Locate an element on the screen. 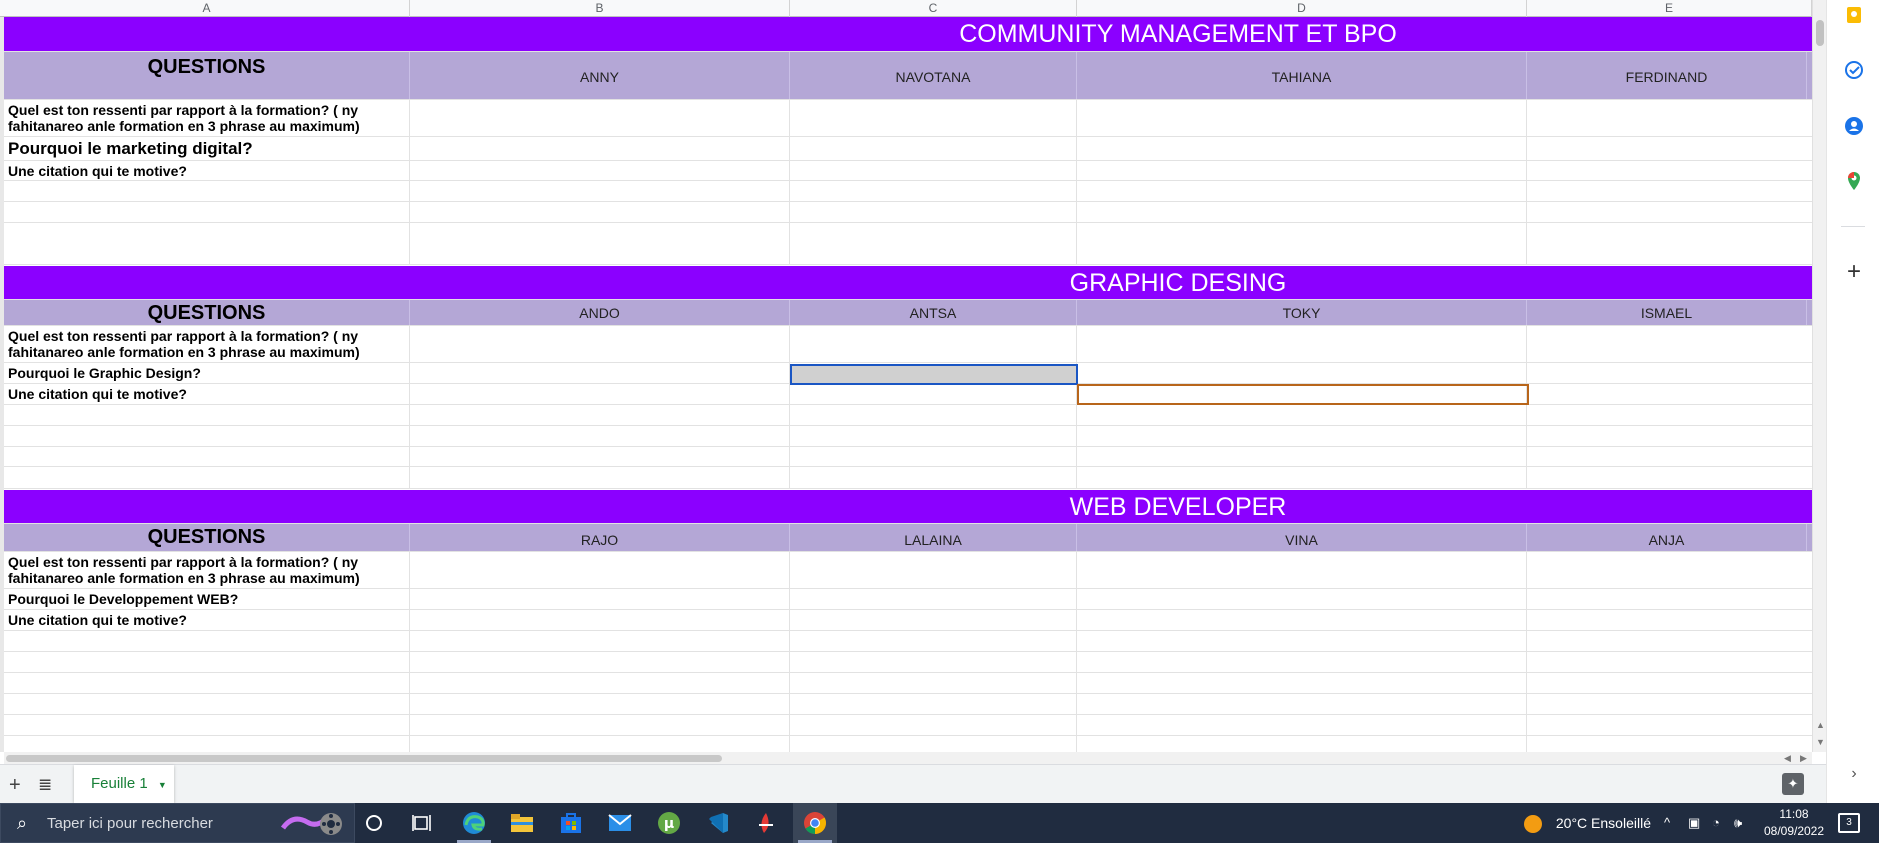  scroll-left-icon: ◀ is located at coordinates (1787, 758).